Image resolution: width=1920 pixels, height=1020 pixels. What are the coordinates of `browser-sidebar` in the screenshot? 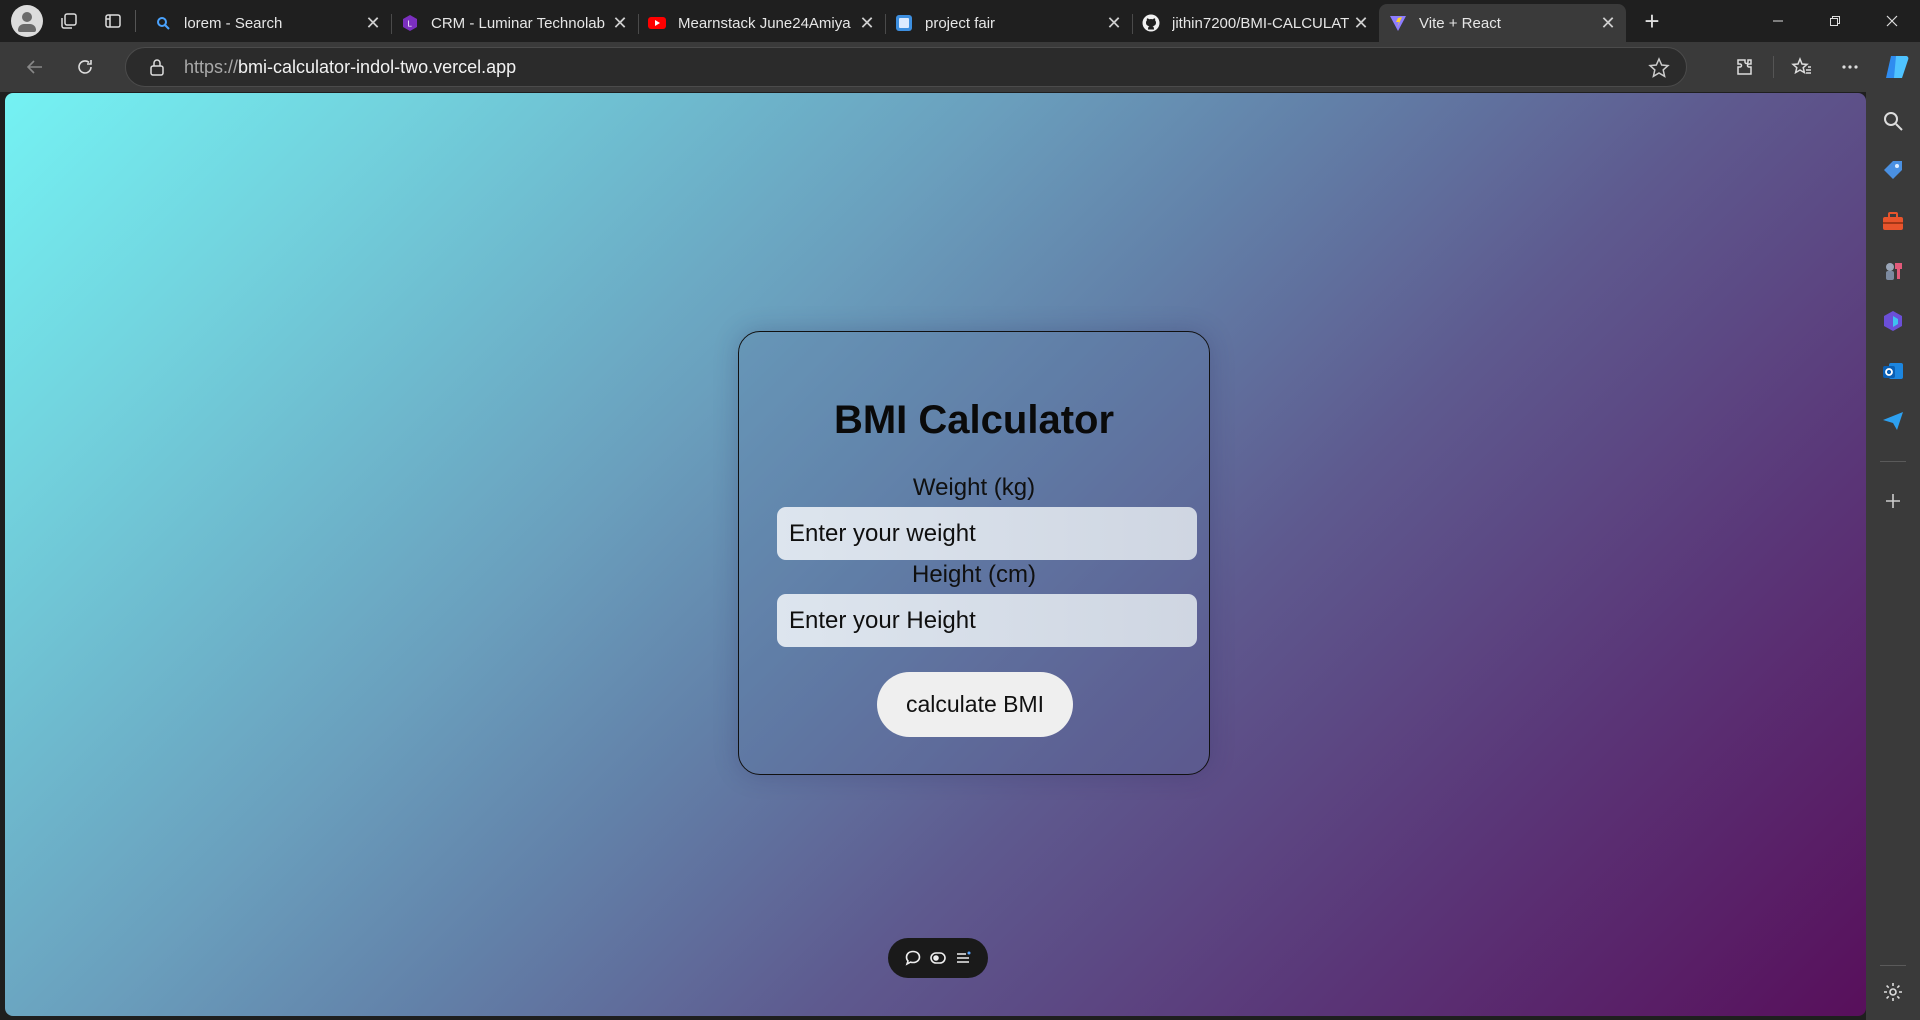 It's located at (1893, 556).